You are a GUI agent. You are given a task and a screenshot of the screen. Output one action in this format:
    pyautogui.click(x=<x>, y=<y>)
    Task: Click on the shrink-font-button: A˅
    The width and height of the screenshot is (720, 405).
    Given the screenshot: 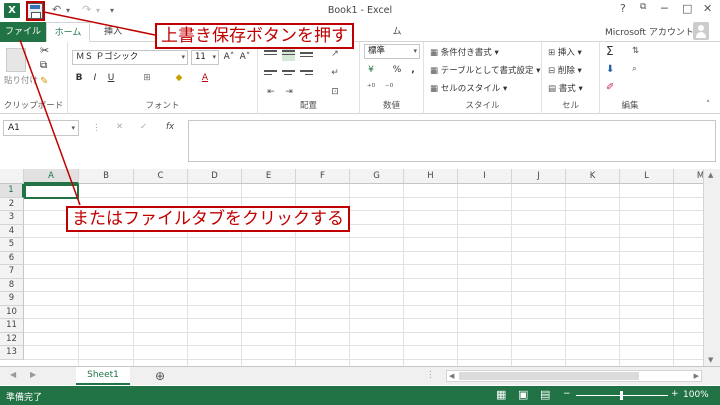 What is the action you would take?
    pyautogui.click(x=245, y=57)
    